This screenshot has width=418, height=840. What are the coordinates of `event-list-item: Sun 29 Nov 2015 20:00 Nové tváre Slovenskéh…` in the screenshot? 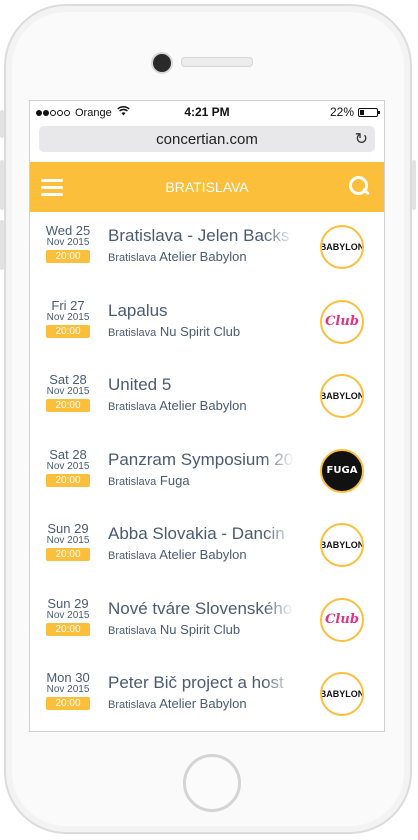 It's located at (207, 622).